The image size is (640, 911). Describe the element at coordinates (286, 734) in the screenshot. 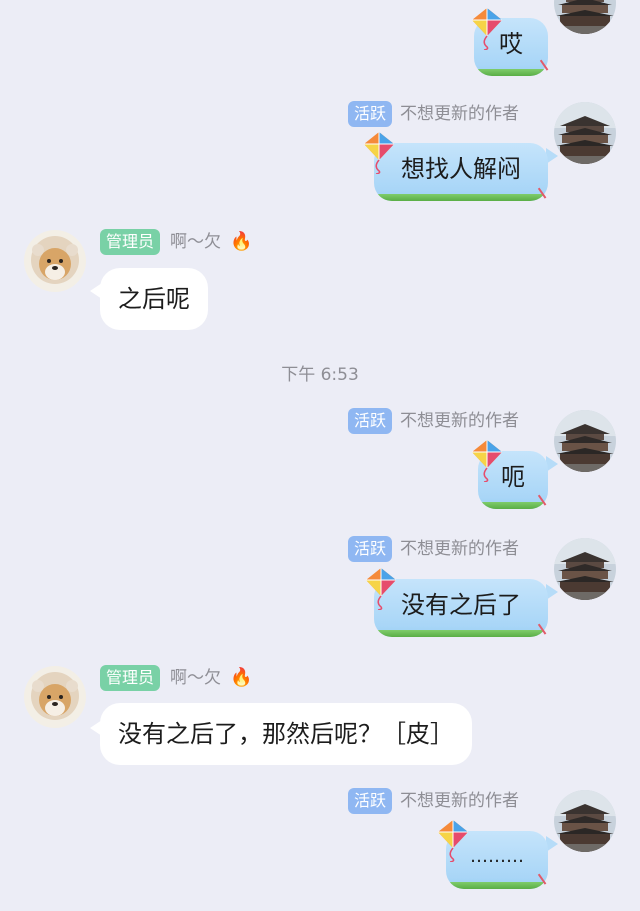

I see `message-bubble: 没有之后了，那然后呢？［皮］` at that location.